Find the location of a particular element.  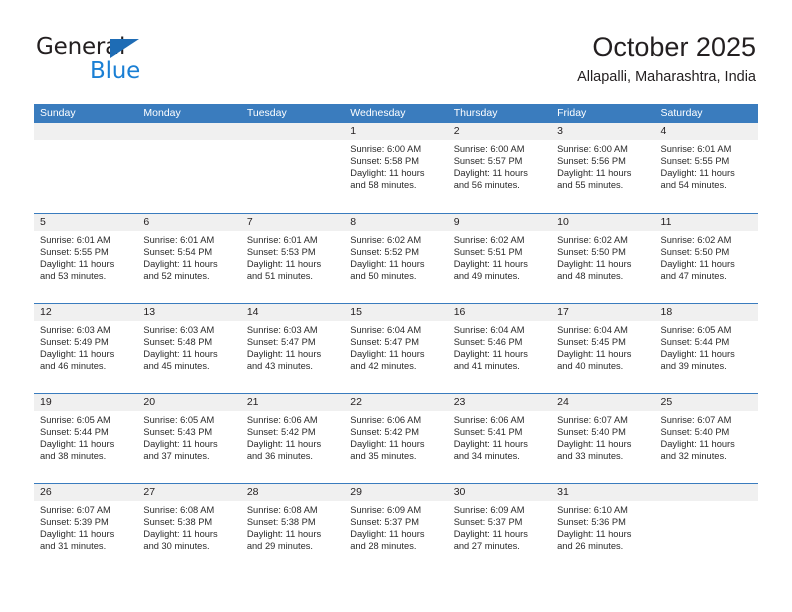

logo-text-blue: Blue is located at coordinates (115, 71).